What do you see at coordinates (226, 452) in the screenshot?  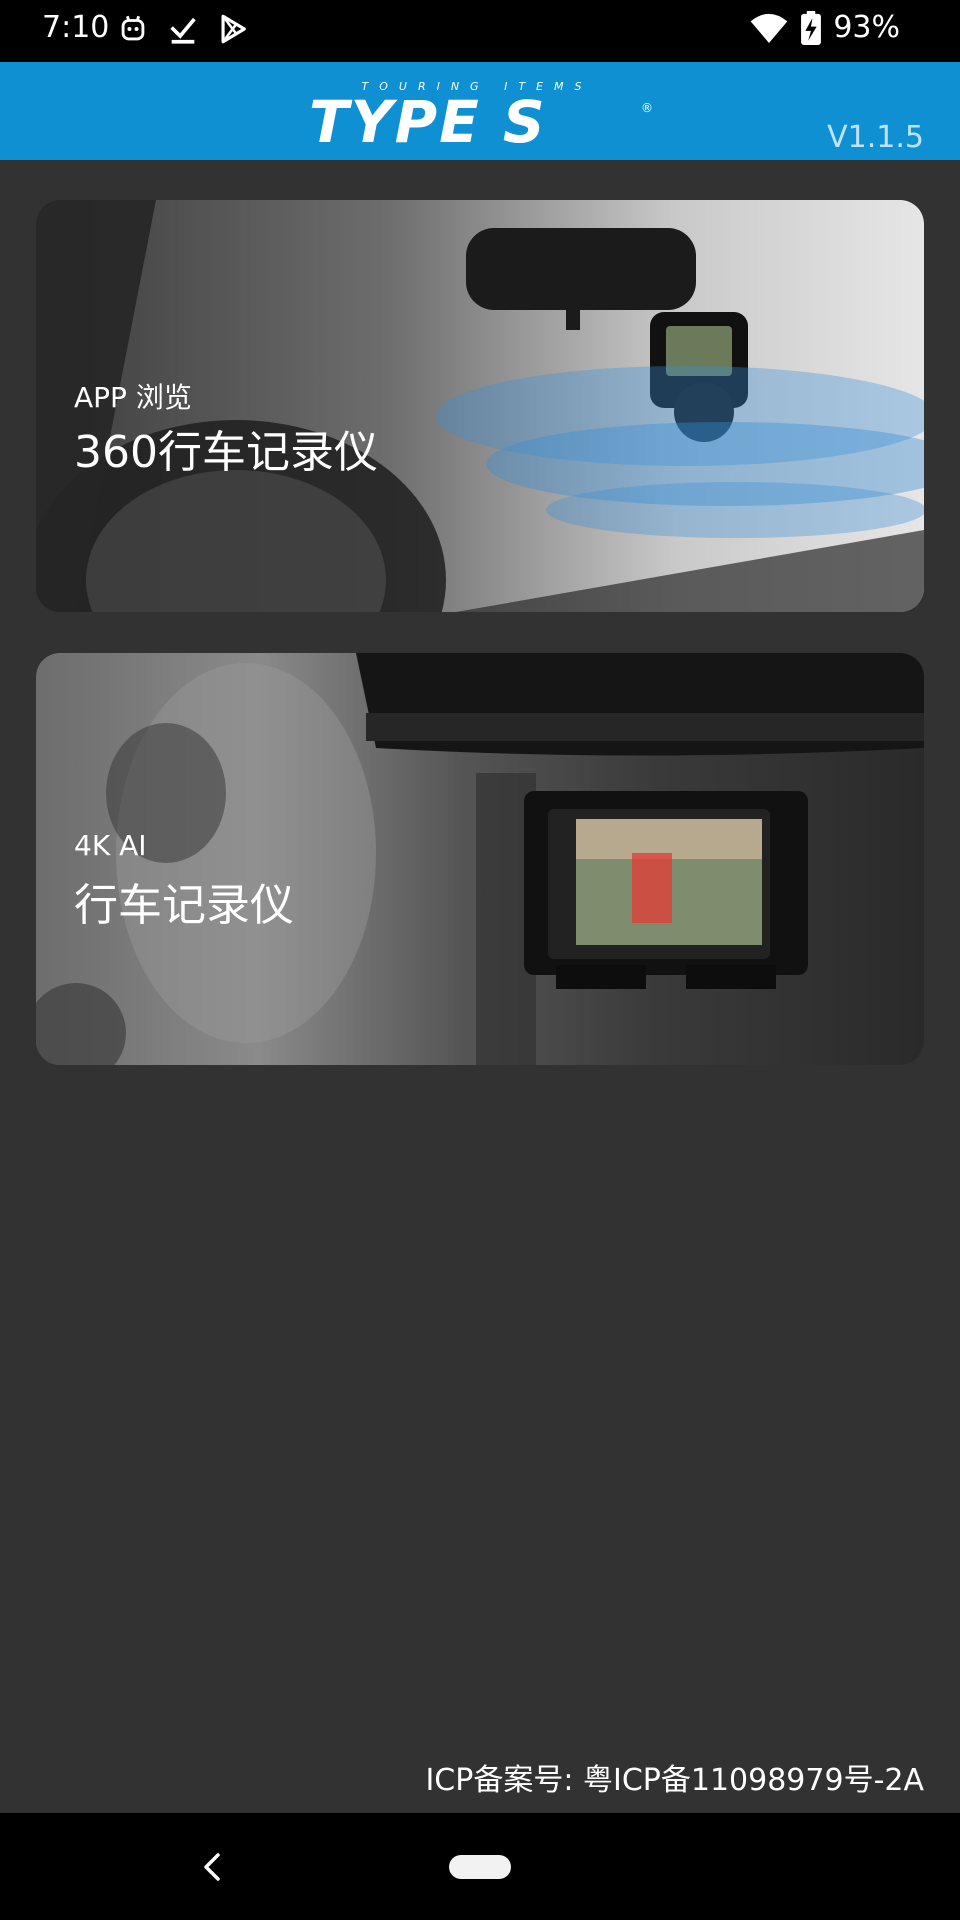 I see `card-360-title: 360行车记录仪` at bounding box center [226, 452].